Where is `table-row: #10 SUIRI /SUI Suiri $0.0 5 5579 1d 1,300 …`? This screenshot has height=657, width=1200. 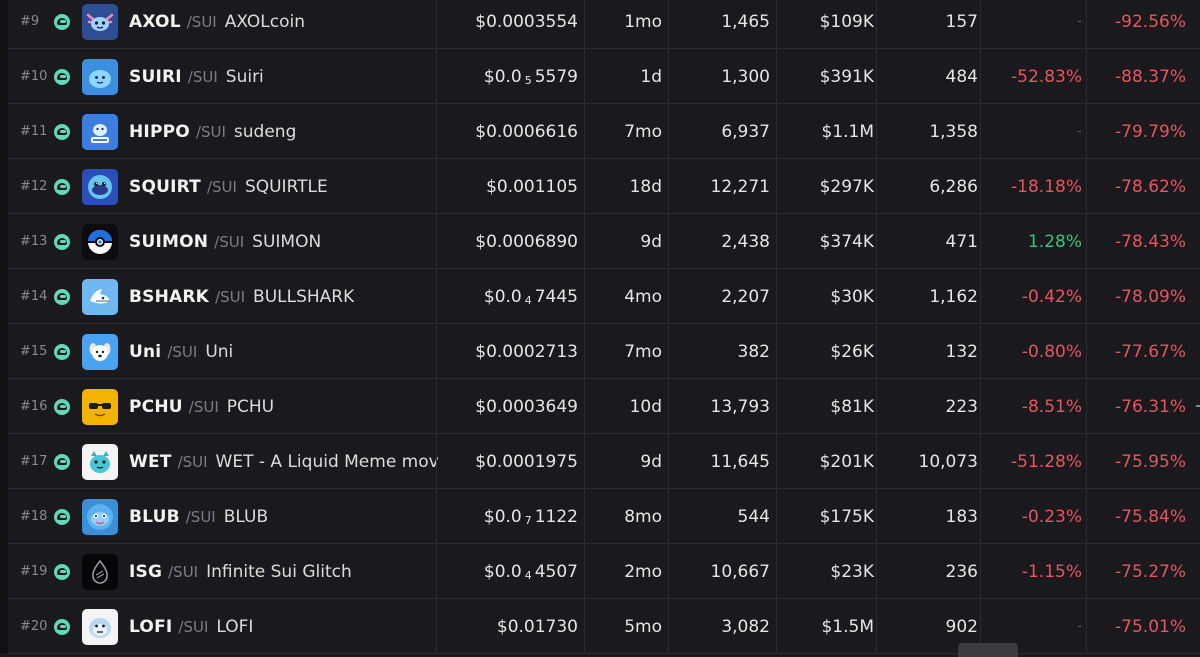
table-row: #10 SUIRI /SUI Suiri $0.0 5 5579 1d 1,300 … is located at coordinates (604, 76).